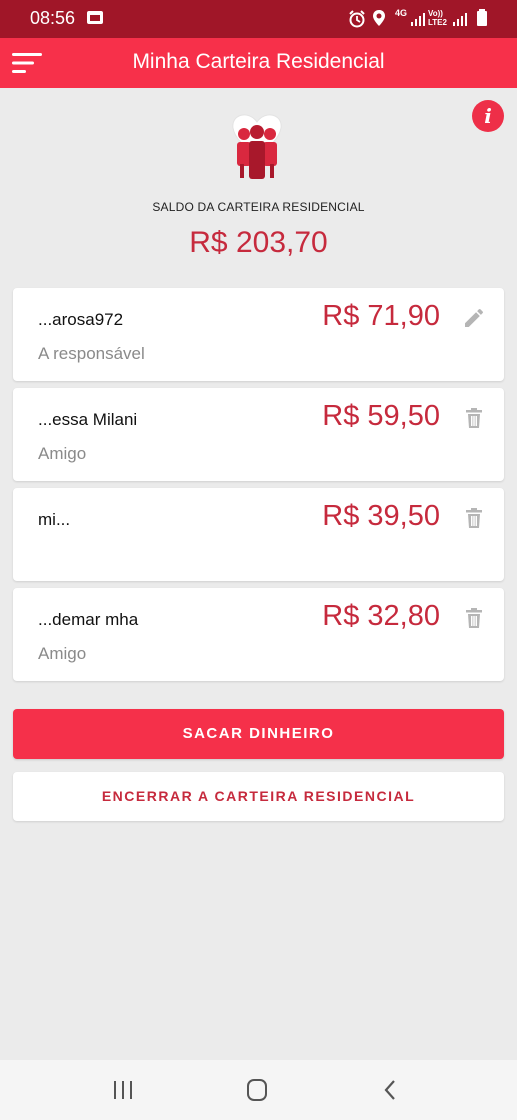 The height and width of the screenshot is (1120, 517). I want to click on location-icon, so click(379, 18).